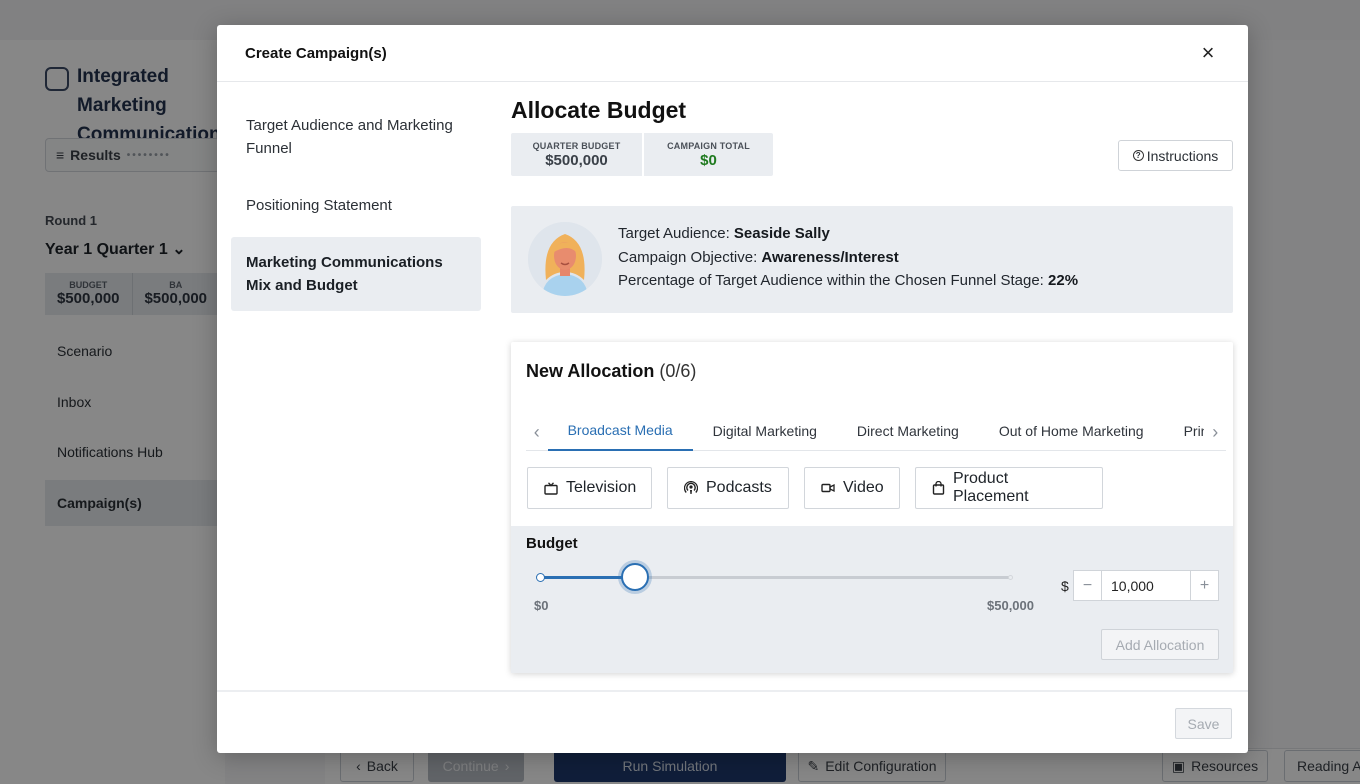 The height and width of the screenshot is (784, 1360). What do you see at coordinates (635, 577) in the screenshot?
I see `slider-thumb` at bounding box center [635, 577].